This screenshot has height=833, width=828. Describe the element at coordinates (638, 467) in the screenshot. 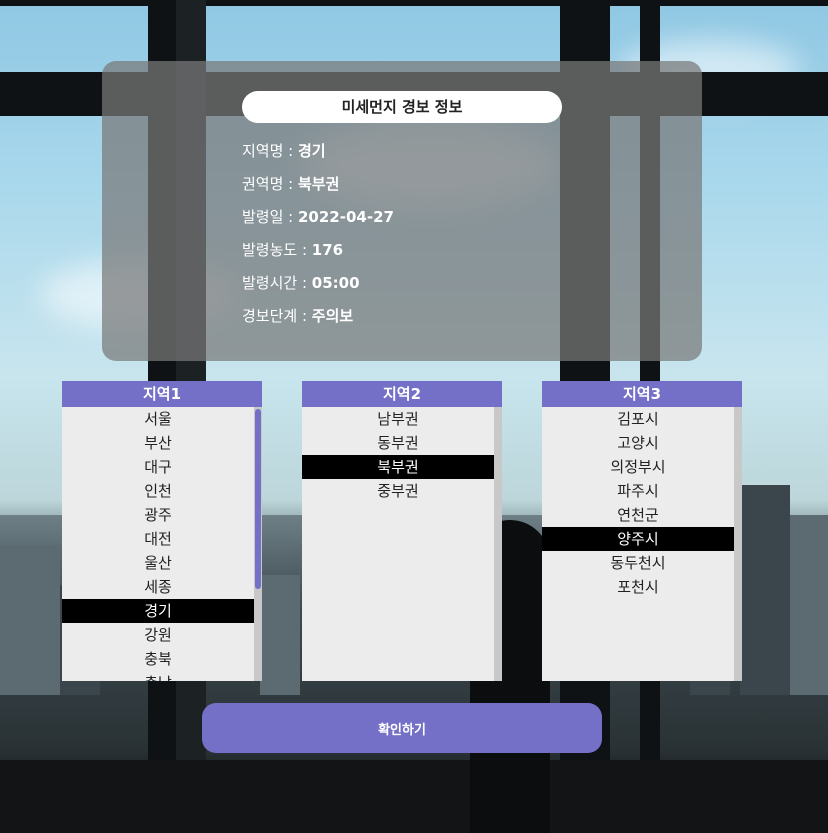

I see `region3-option: 의정부시` at that location.